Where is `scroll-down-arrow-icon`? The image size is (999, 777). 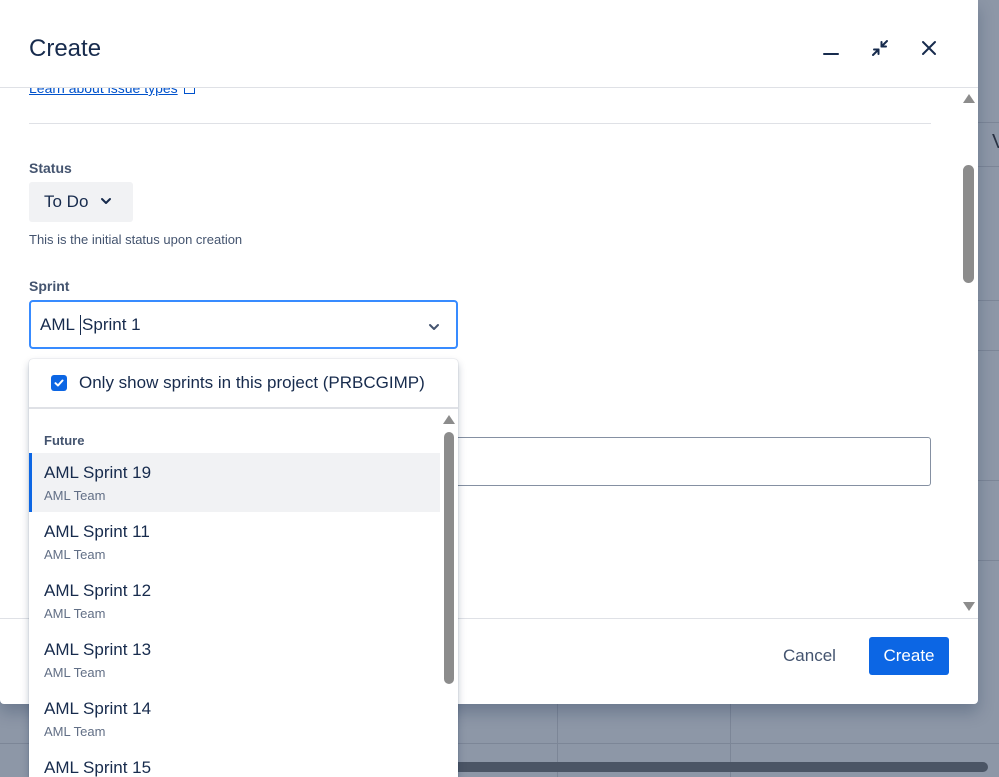 scroll-down-arrow-icon is located at coordinates (969, 606).